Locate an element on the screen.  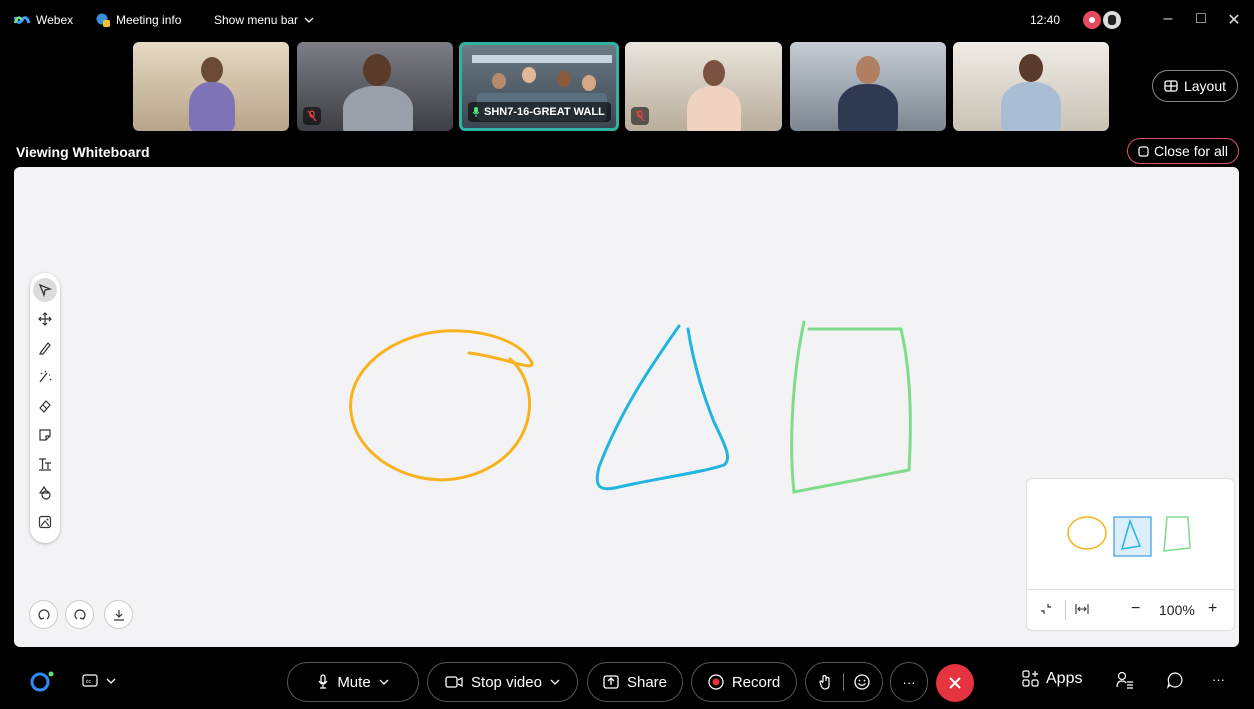
close-for-all-label: Close for all is located at coordinates (1191, 151).